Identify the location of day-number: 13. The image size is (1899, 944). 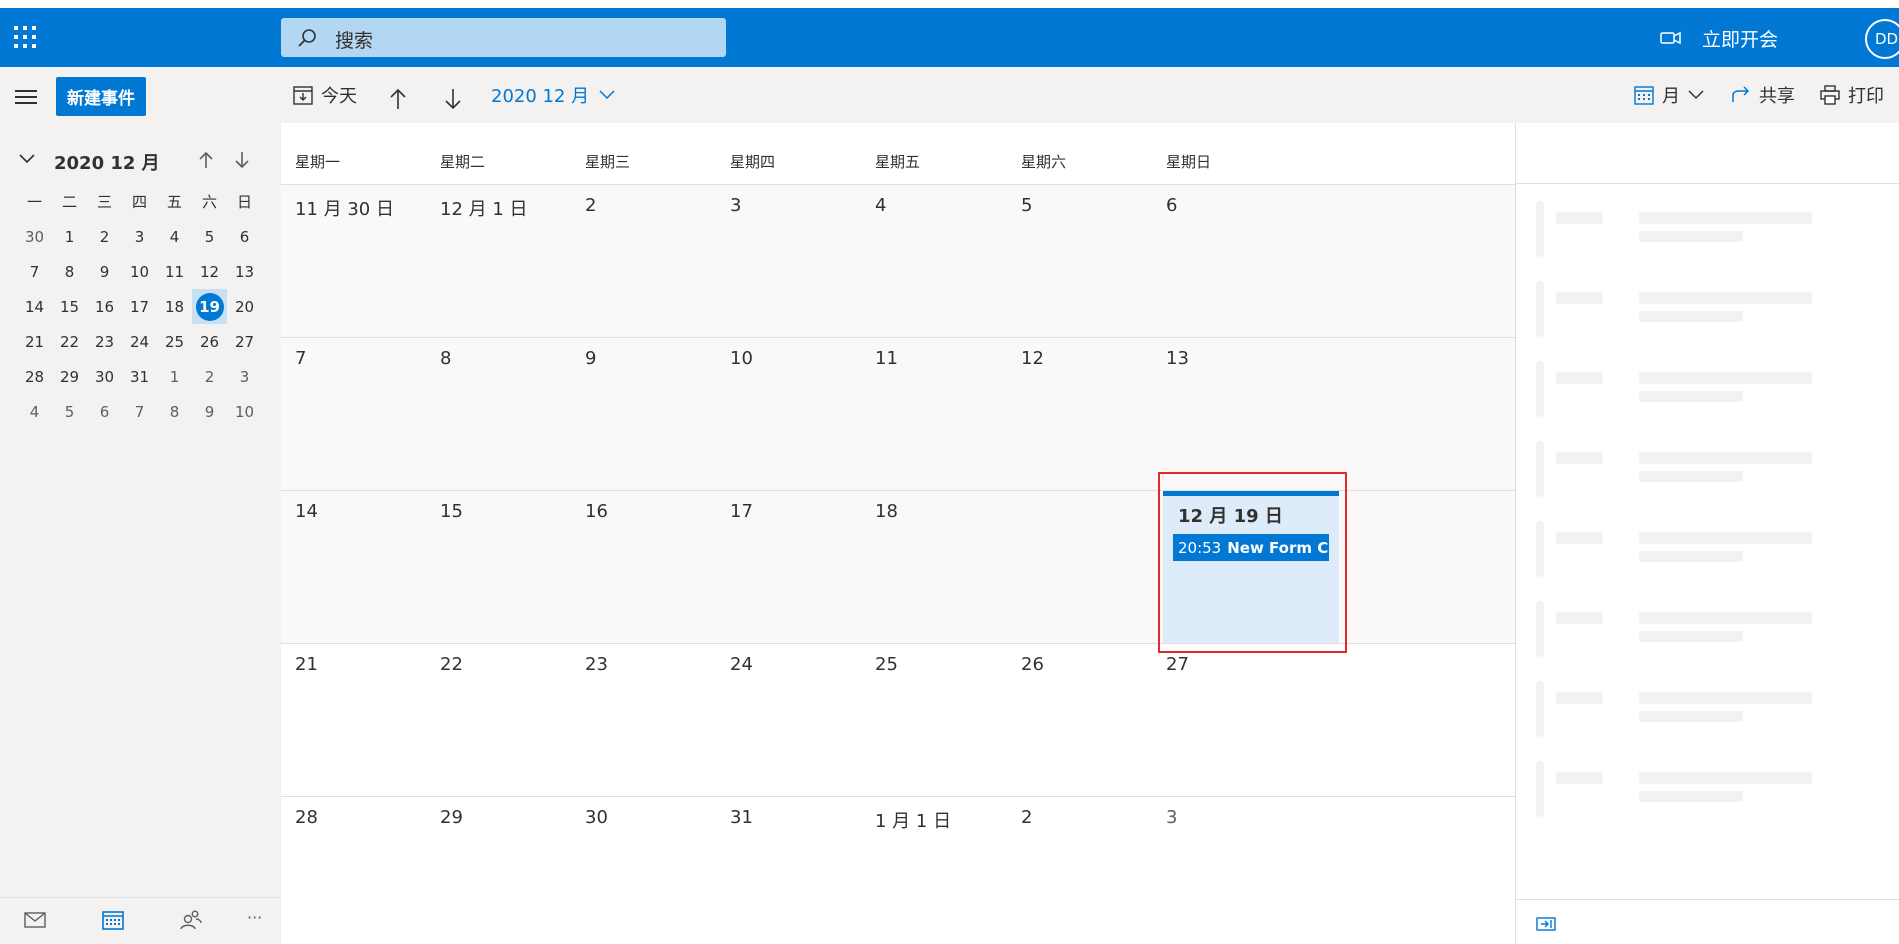
(1177, 358).